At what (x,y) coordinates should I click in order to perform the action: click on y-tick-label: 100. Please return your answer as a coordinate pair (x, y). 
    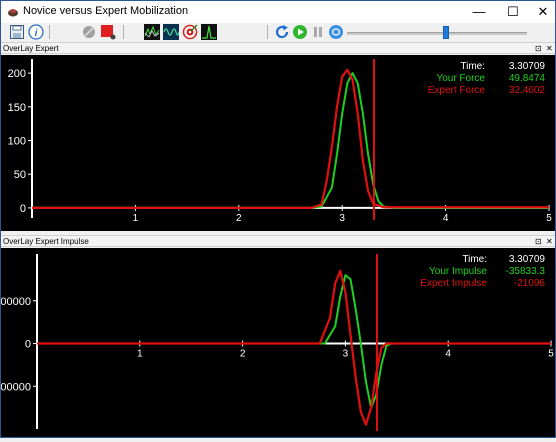
    Looking at the image, I should click on (17, 142).